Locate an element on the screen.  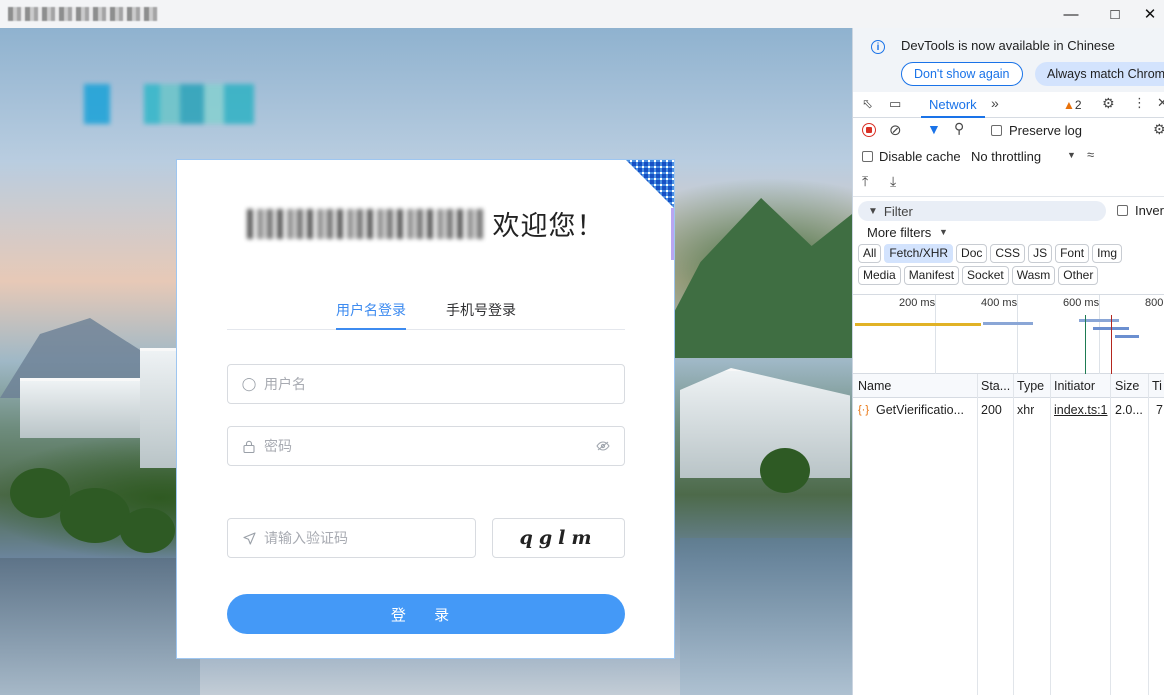
qr-login-corner is located at coordinates (650, 184).